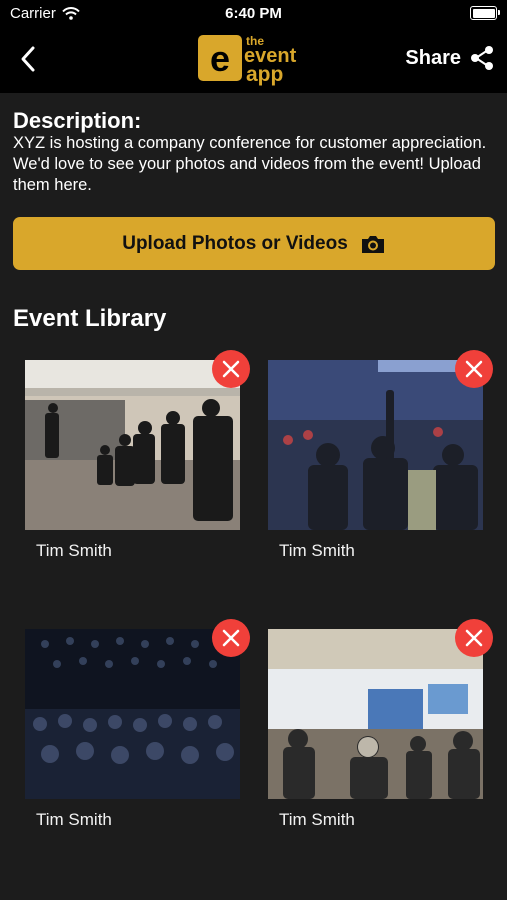 This screenshot has height=900, width=507. I want to click on back-button, so click(29, 59).